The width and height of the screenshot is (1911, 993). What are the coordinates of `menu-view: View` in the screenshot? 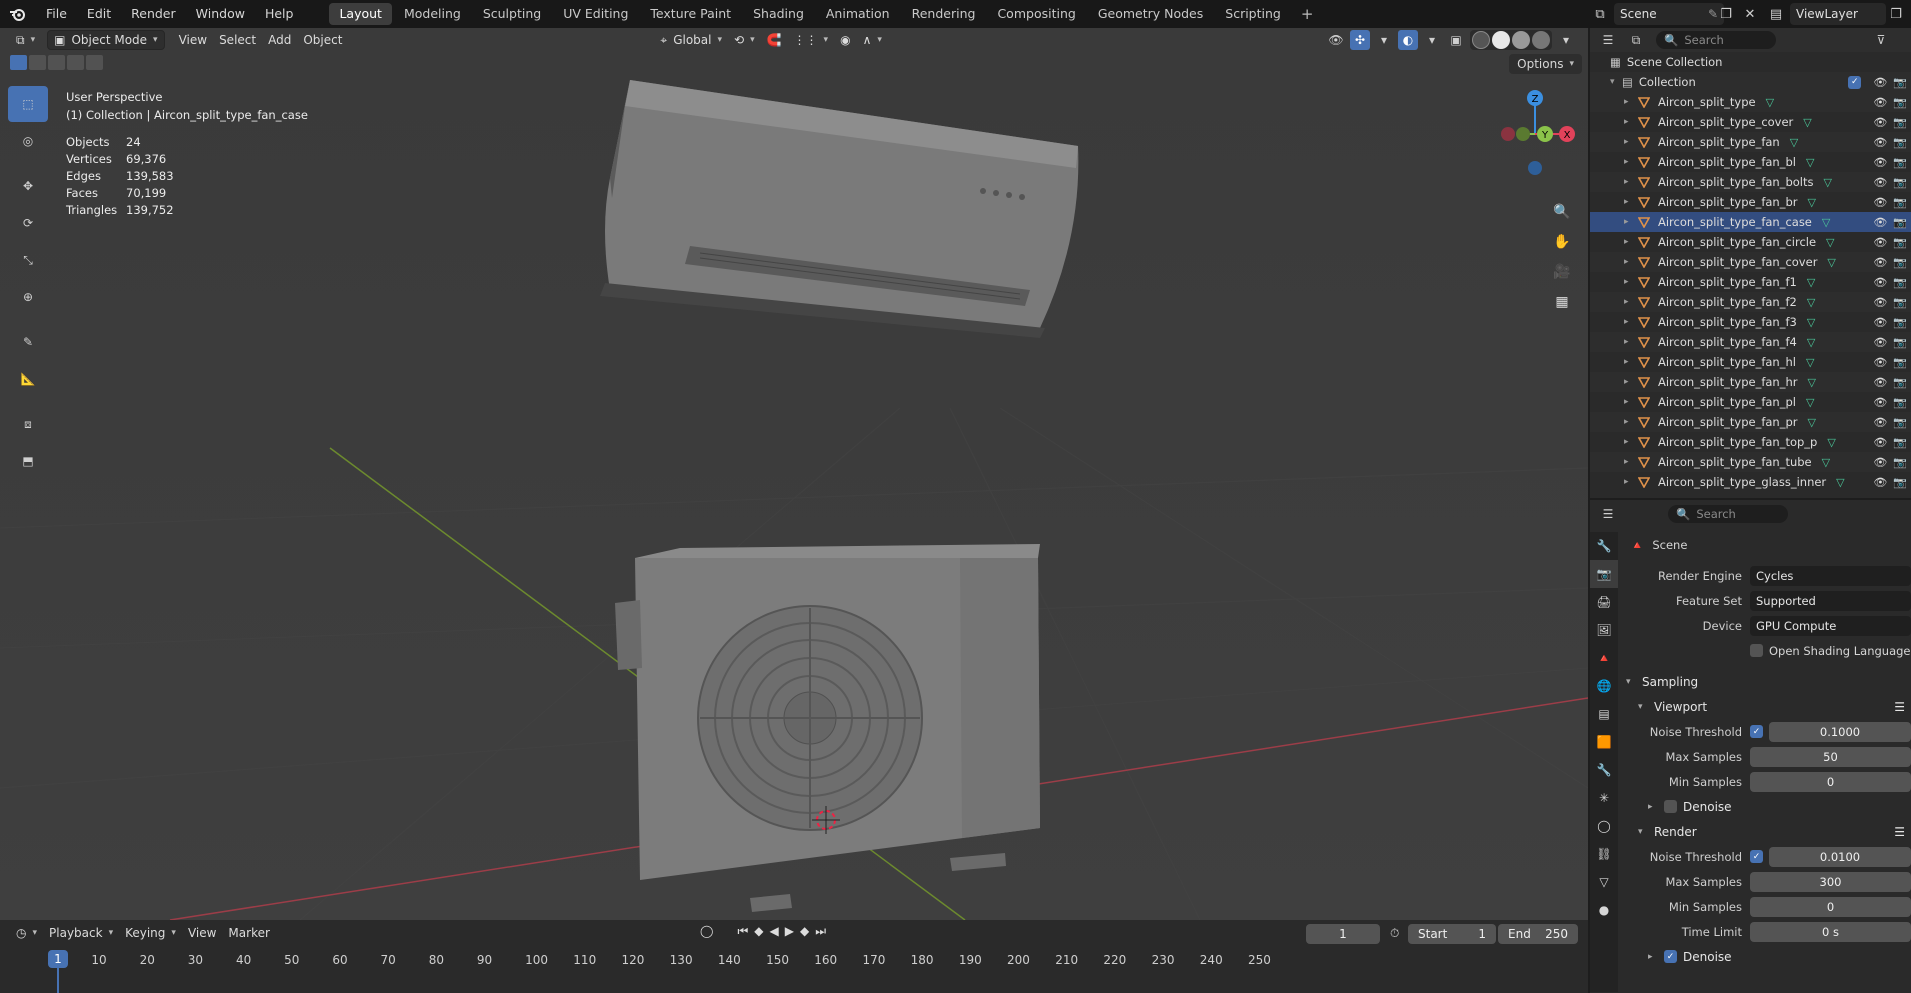 It's located at (193, 40).